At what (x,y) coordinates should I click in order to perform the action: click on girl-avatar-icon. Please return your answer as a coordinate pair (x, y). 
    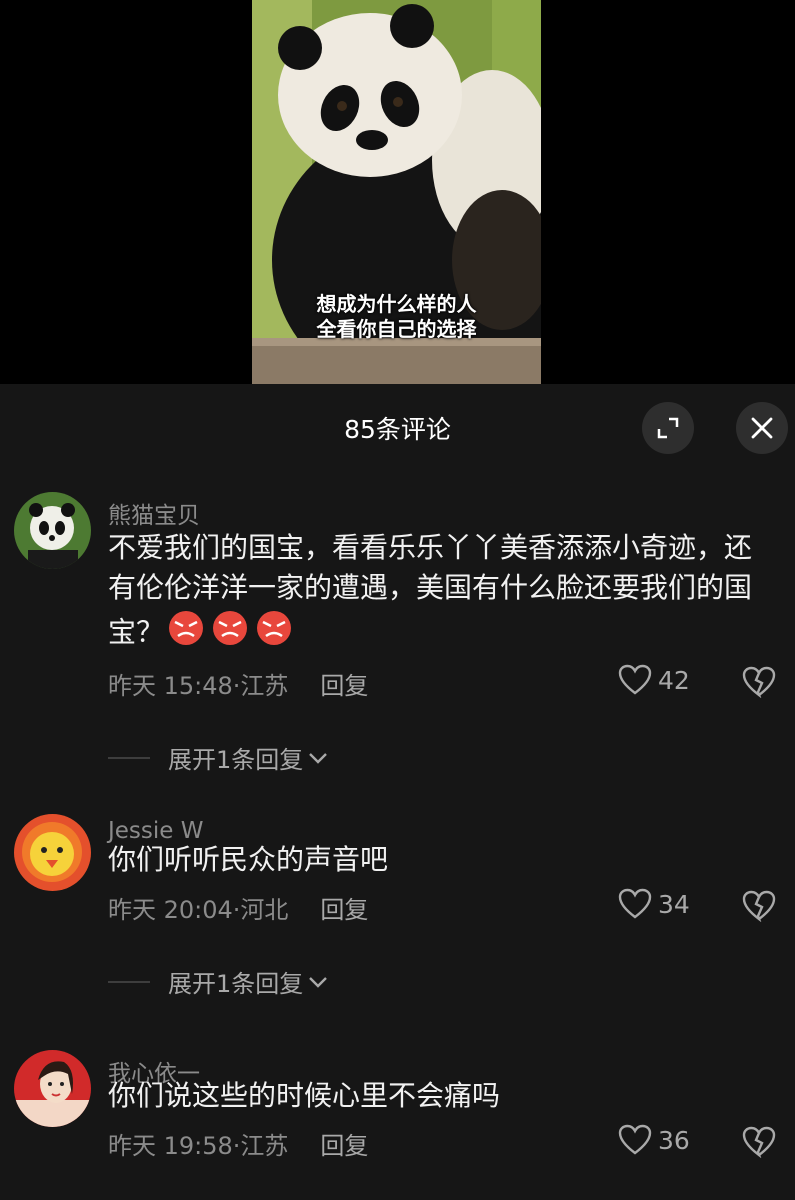
    Looking at the image, I should click on (52, 1088).